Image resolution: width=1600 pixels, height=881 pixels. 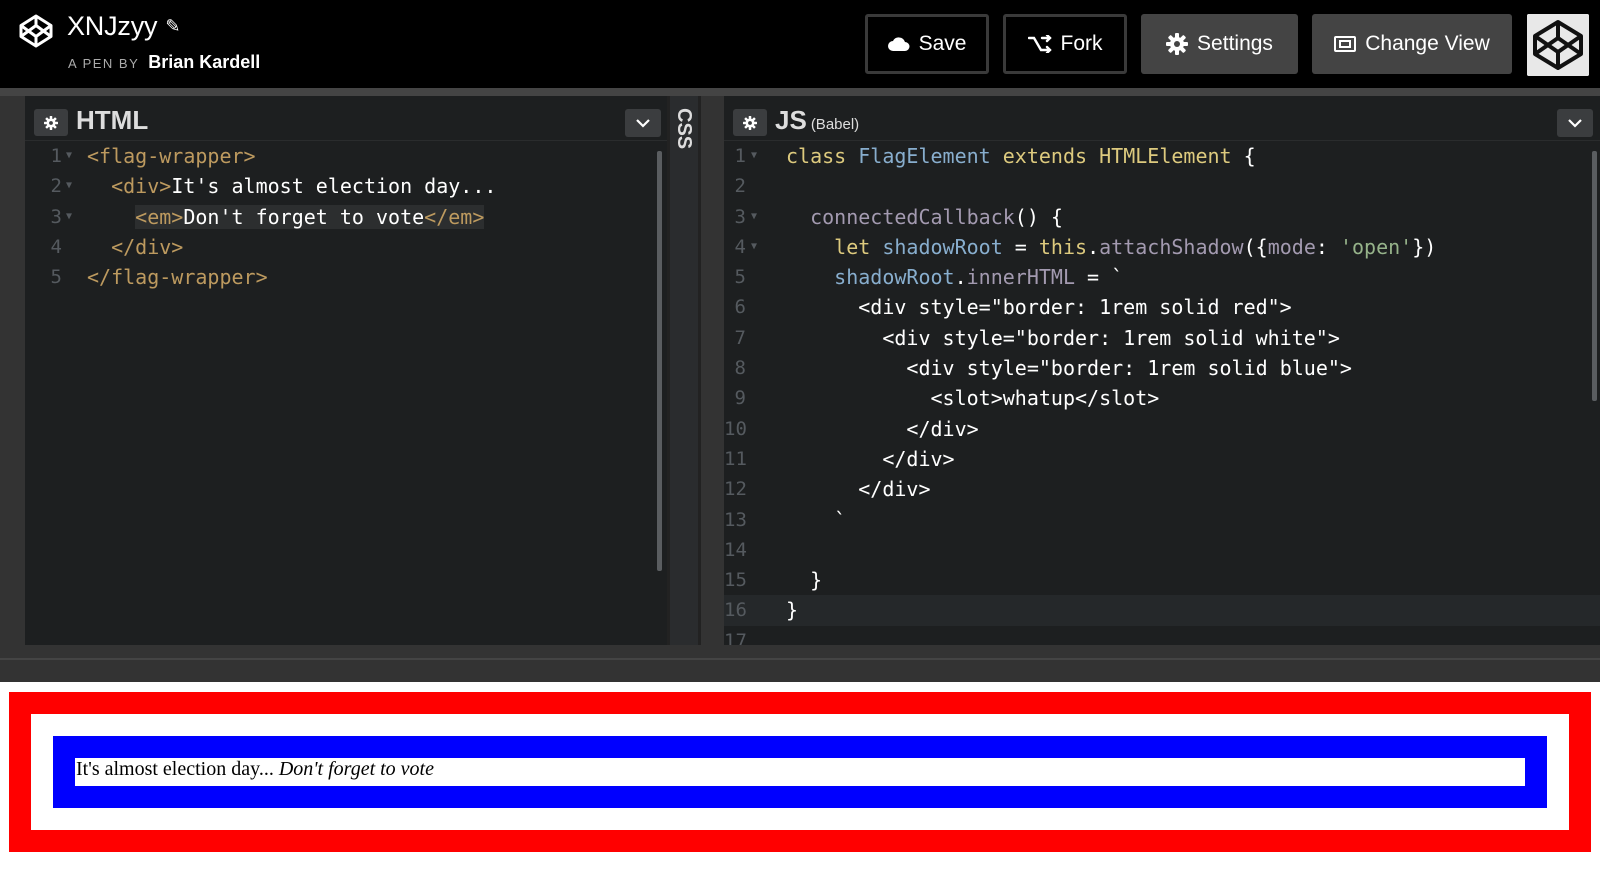 I want to click on js-collapse-button, so click(x=1575, y=123).